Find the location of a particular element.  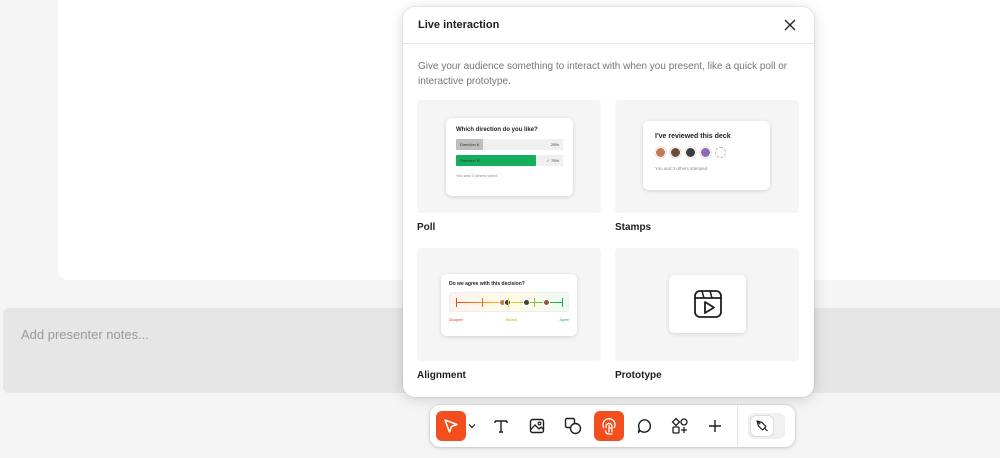

play-window-icon is located at coordinates (707, 304).